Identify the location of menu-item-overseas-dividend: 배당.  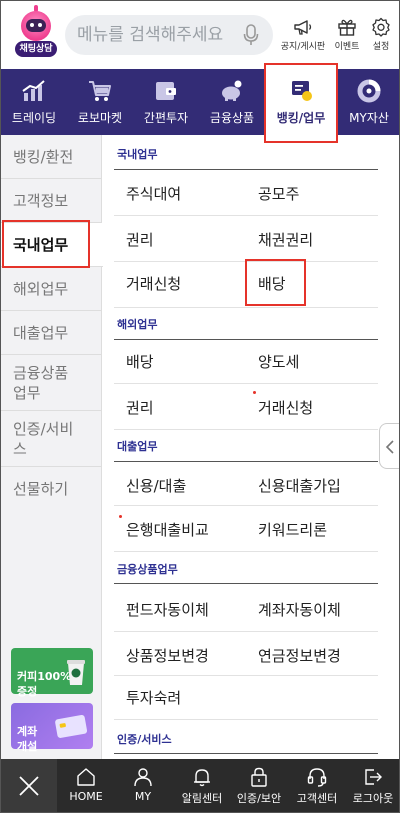
(140, 361).